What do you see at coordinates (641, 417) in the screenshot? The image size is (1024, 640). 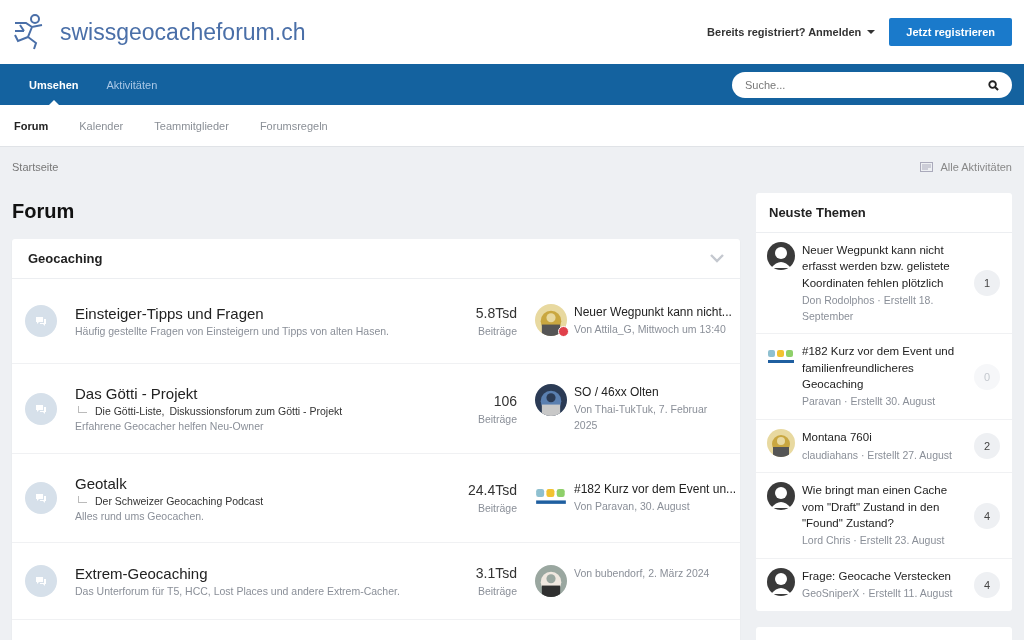 I see `last-post-meta: Von Thai-TukTuk, 7. Februar 2025` at bounding box center [641, 417].